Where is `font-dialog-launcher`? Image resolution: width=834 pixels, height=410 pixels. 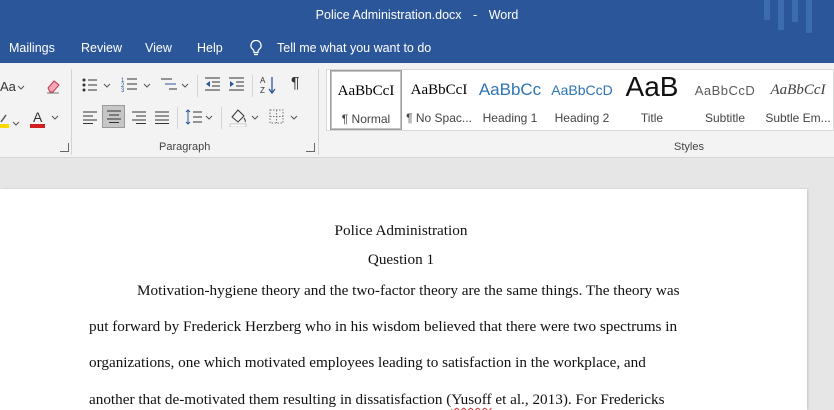 font-dialog-launcher is located at coordinates (64, 147).